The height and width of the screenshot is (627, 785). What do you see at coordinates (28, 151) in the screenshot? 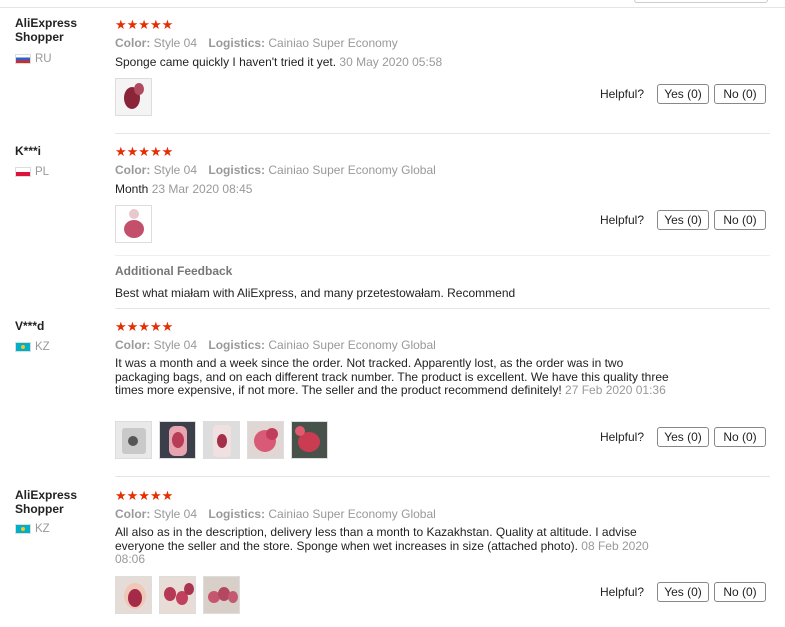
I see `reviewer-name: K***i` at bounding box center [28, 151].